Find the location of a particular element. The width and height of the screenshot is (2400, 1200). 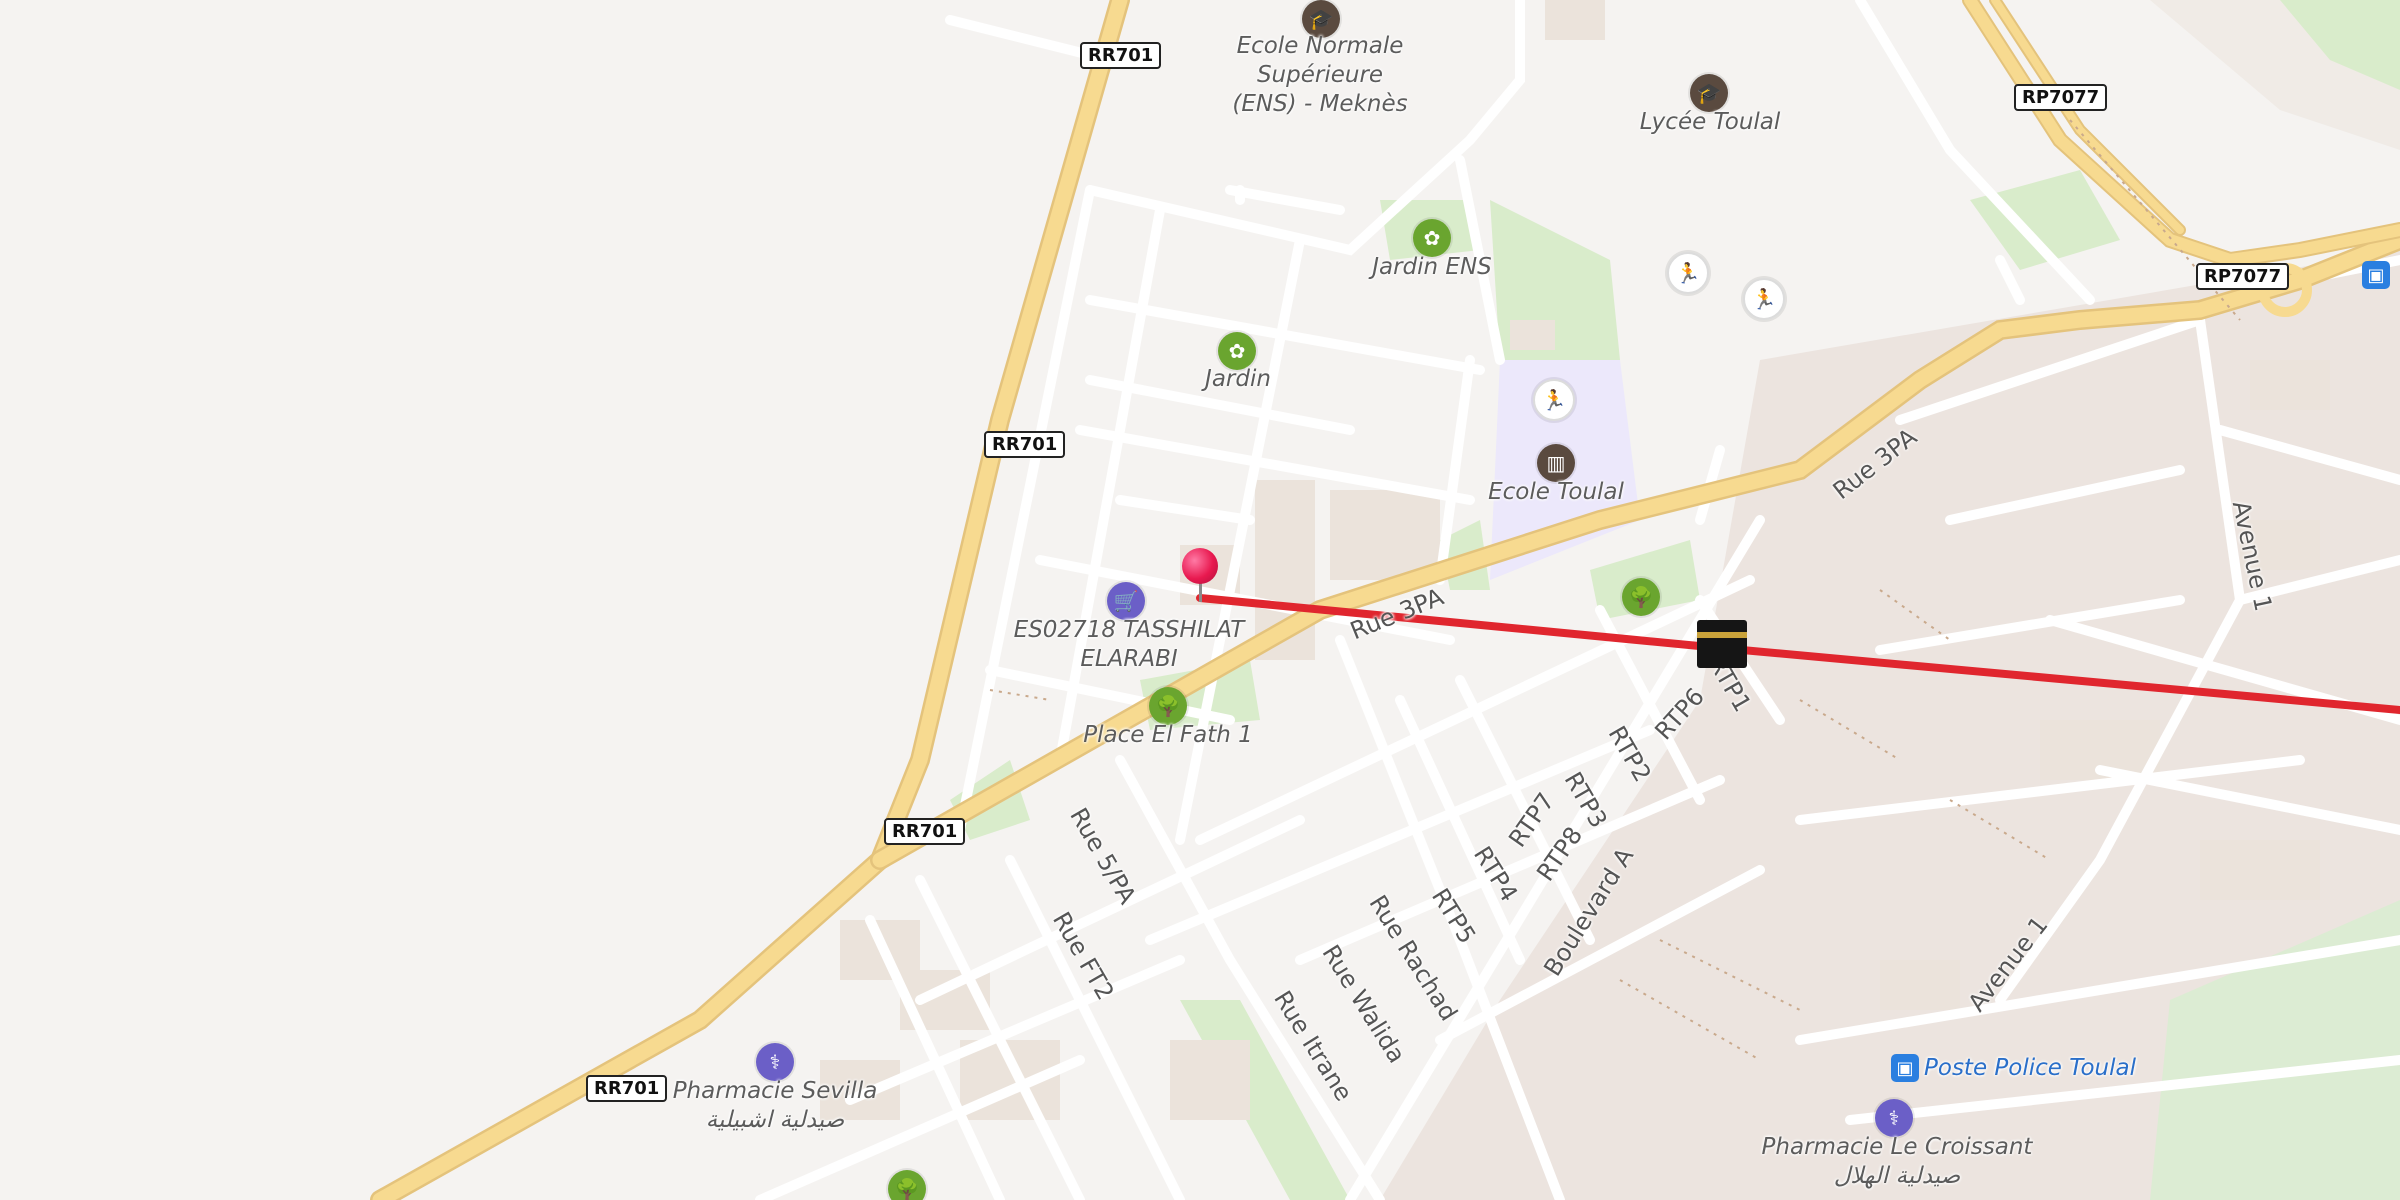

place-label-pharmacie-sevilla: Pharmacie Sevilla صيدلية اشبيلية is located at coordinates (775, 1106).